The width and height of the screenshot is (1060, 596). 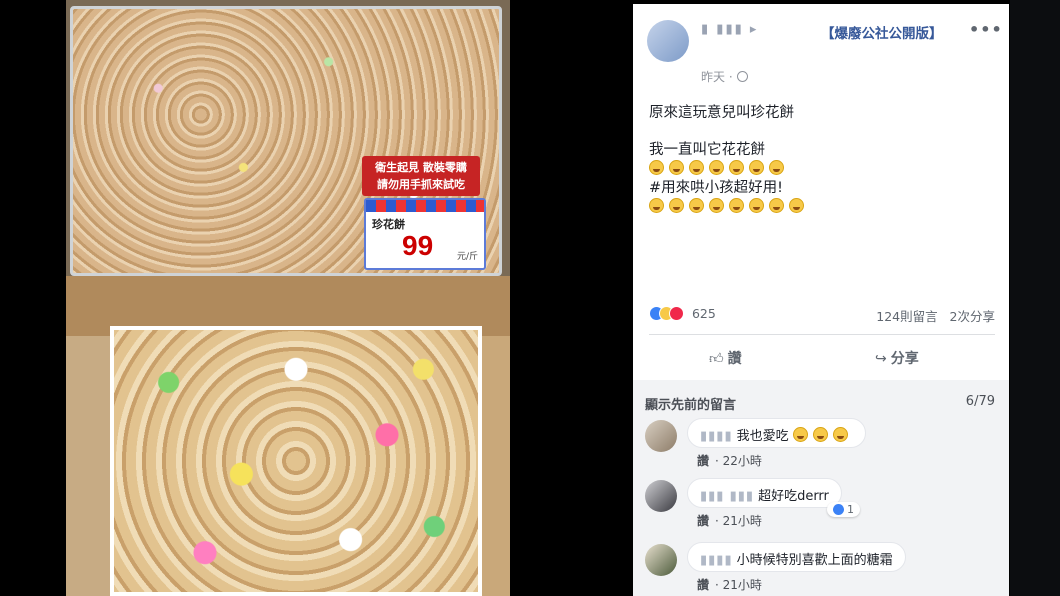 What do you see at coordinates (1035, 298) in the screenshot?
I see `background-page-edge` at bounding box center [1035, 298].